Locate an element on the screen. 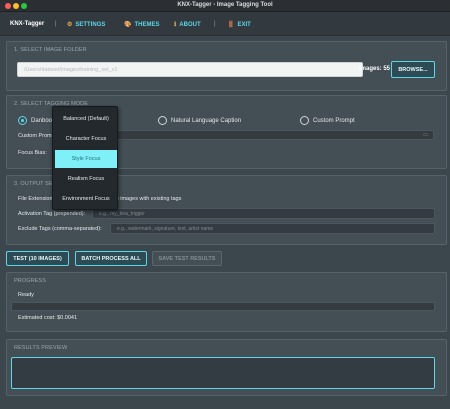 Image resolution: width=450 pixels, height=409 pixels. mode-natural-language-label: Natural Language Caption is located at coordinates (206, 120).